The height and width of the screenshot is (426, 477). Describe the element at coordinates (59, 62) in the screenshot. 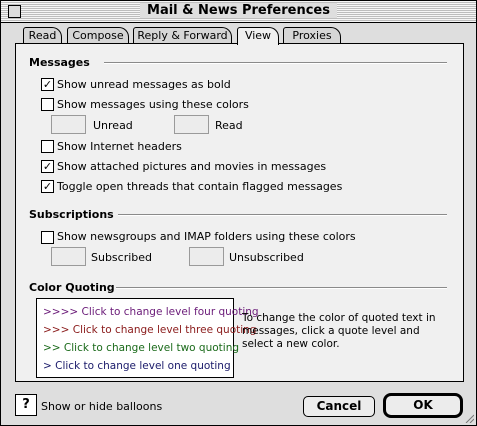

I see `messages-section-title: Messages` at that location.